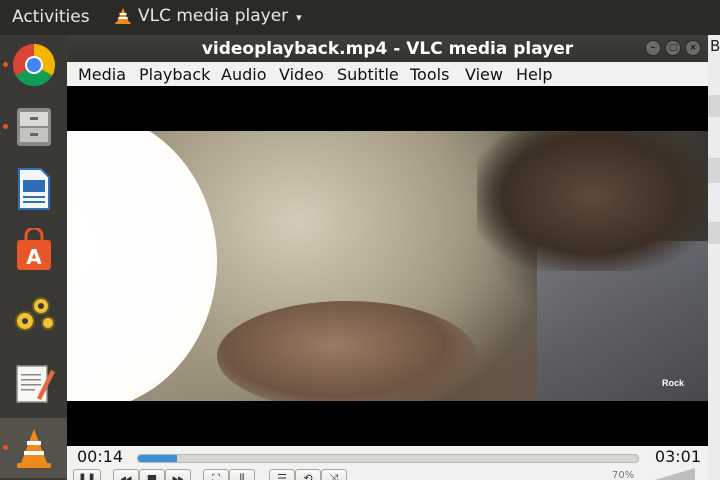 The image size is (720, 480). What do you see at coordinates (242, 474) in the screenshot?
I see `extended-settings-button: ⫼` at bounding box center [242, 474].